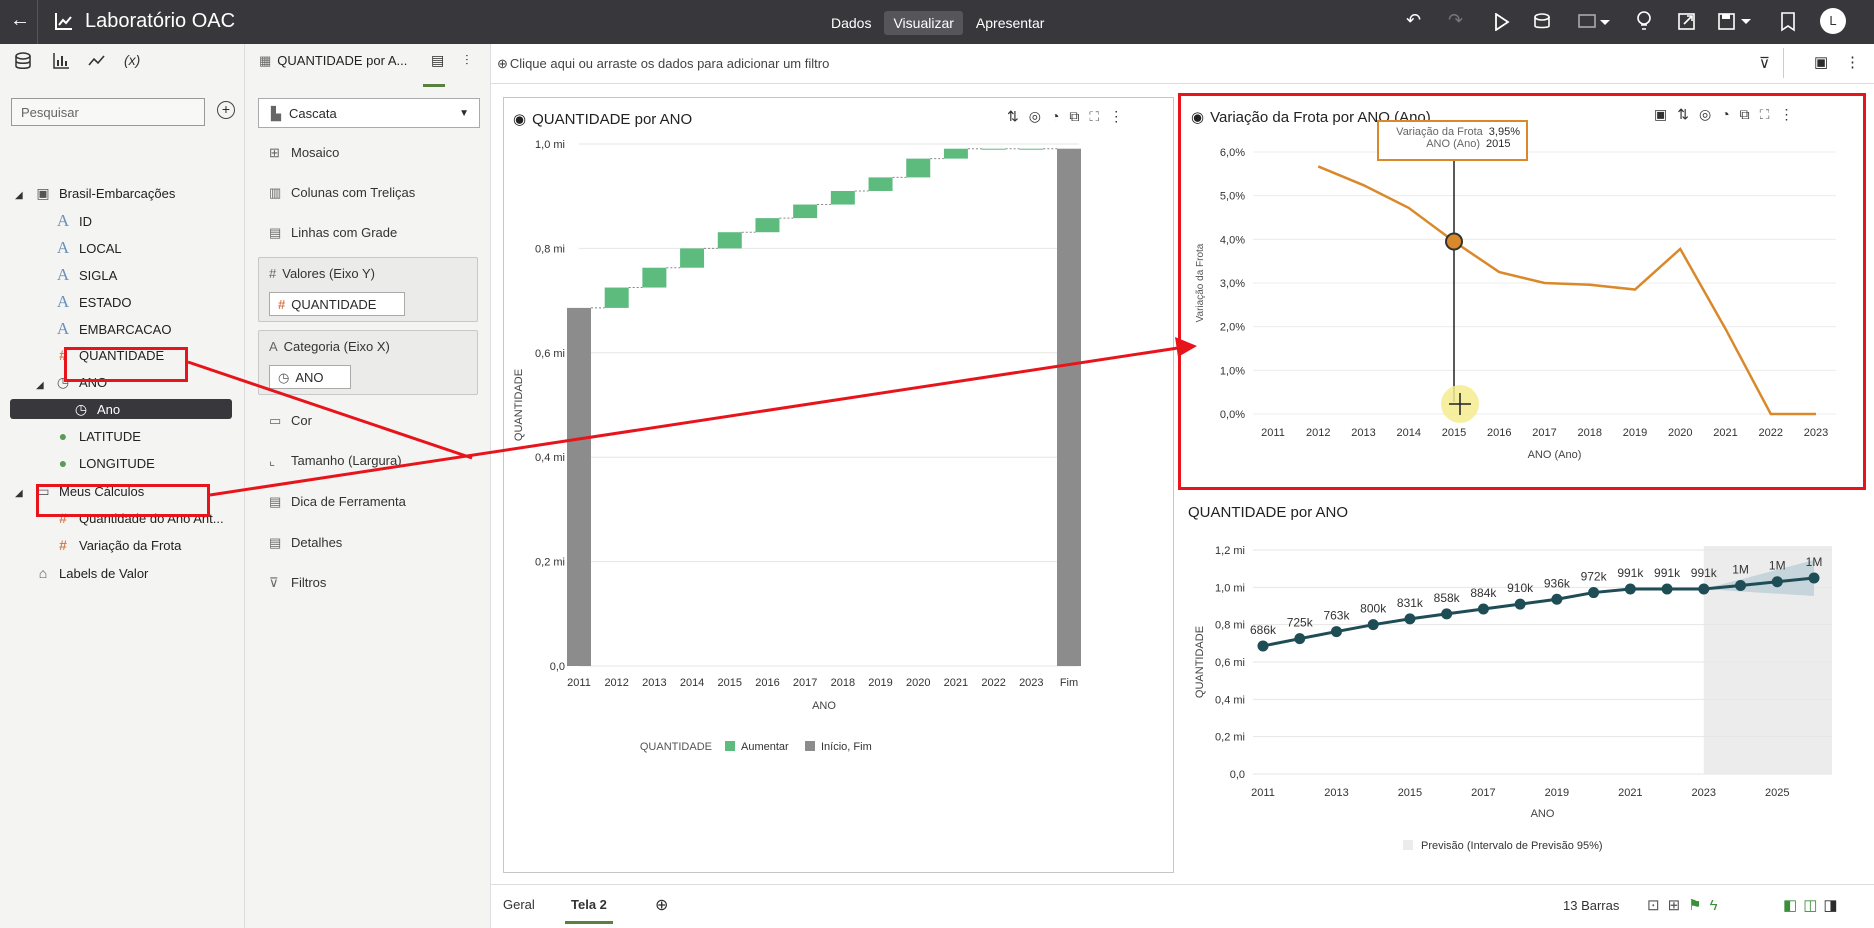 Image resolution: width=1874 pixels, height=928 pixels. I want to click on canvas-tools: ⊡⊞⚑ϟ, so click(1686, 905).